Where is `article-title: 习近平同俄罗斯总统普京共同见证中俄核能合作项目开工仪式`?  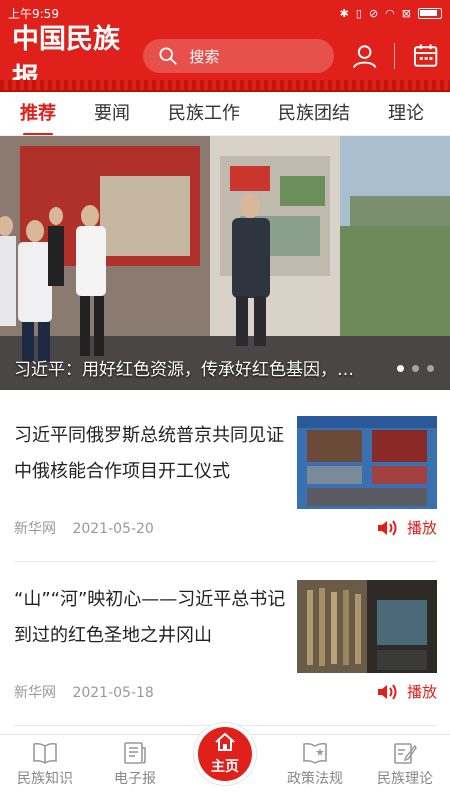 article-title: 习近平同俄罗斯总统普京共同见证中俄核能合作项目开工仪式 is located at coordinates (149, 453).